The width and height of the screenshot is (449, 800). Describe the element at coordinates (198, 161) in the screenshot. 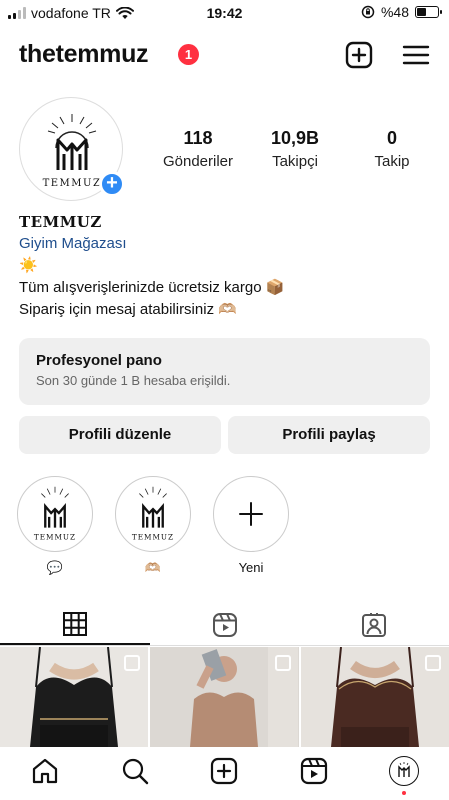

I see `posts-label: Gönderiler` at that location.